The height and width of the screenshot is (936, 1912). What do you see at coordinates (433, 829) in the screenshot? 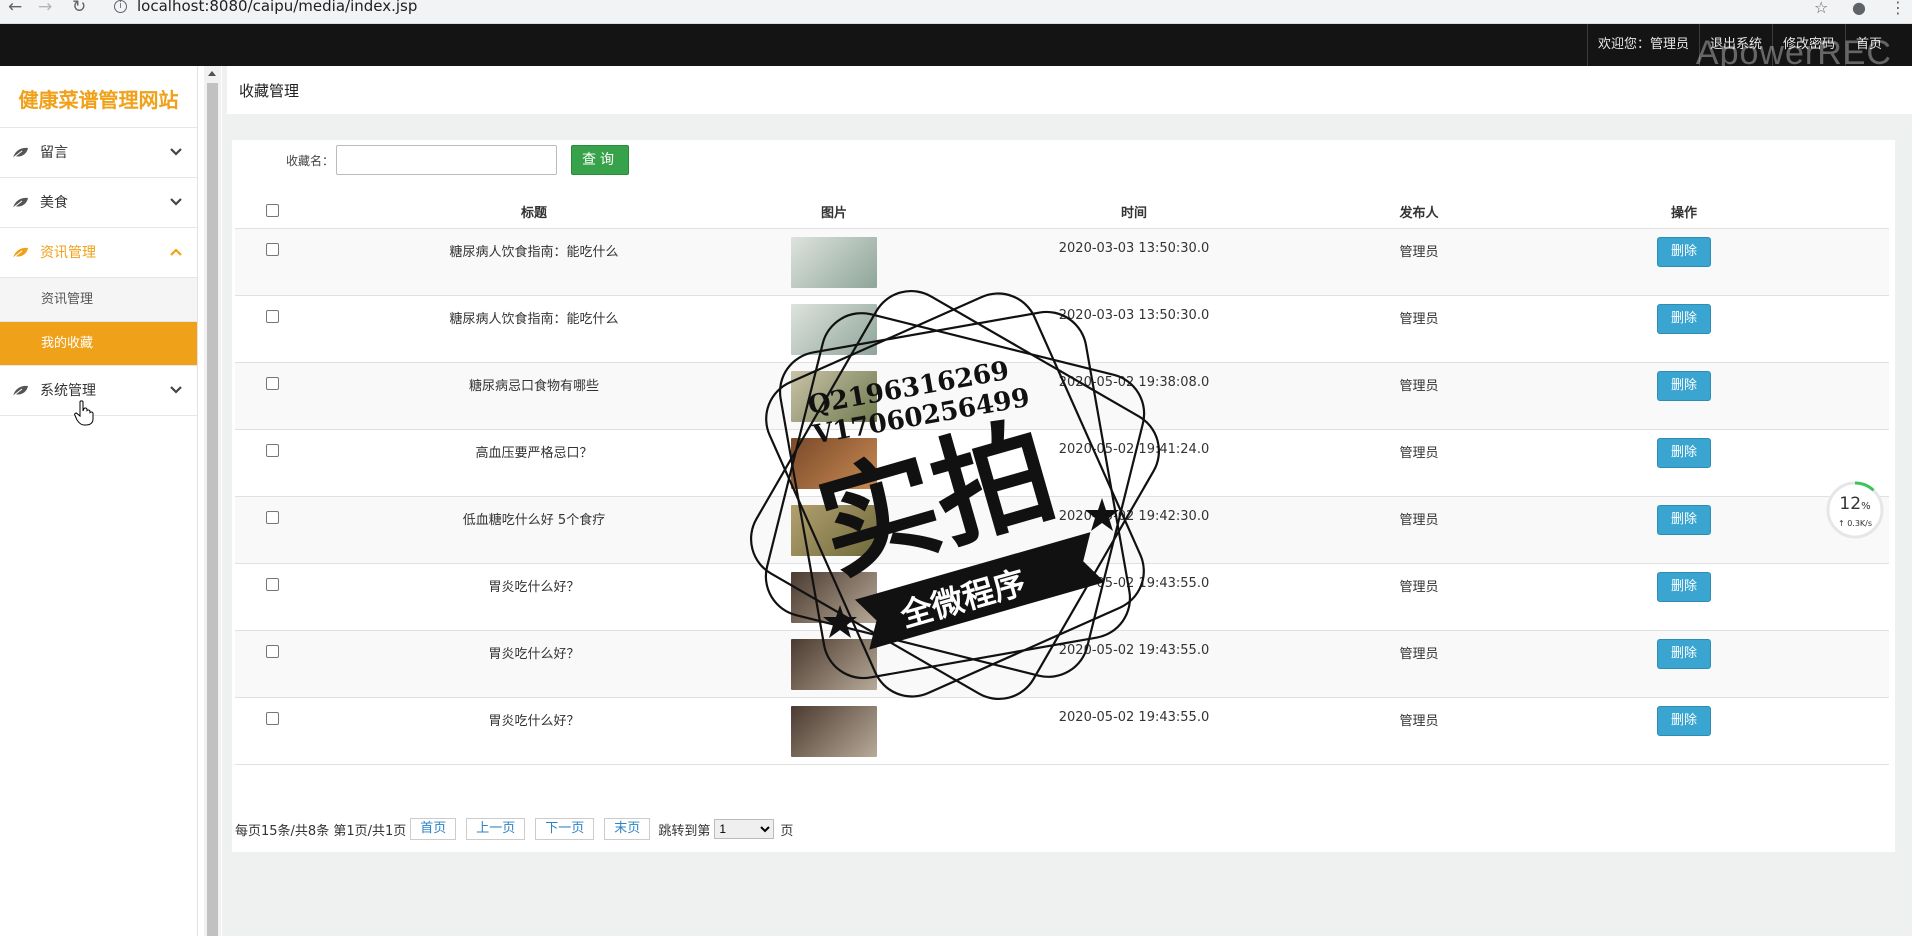
I see `pager-first-button: 首页` at bounding box center [433, 829].